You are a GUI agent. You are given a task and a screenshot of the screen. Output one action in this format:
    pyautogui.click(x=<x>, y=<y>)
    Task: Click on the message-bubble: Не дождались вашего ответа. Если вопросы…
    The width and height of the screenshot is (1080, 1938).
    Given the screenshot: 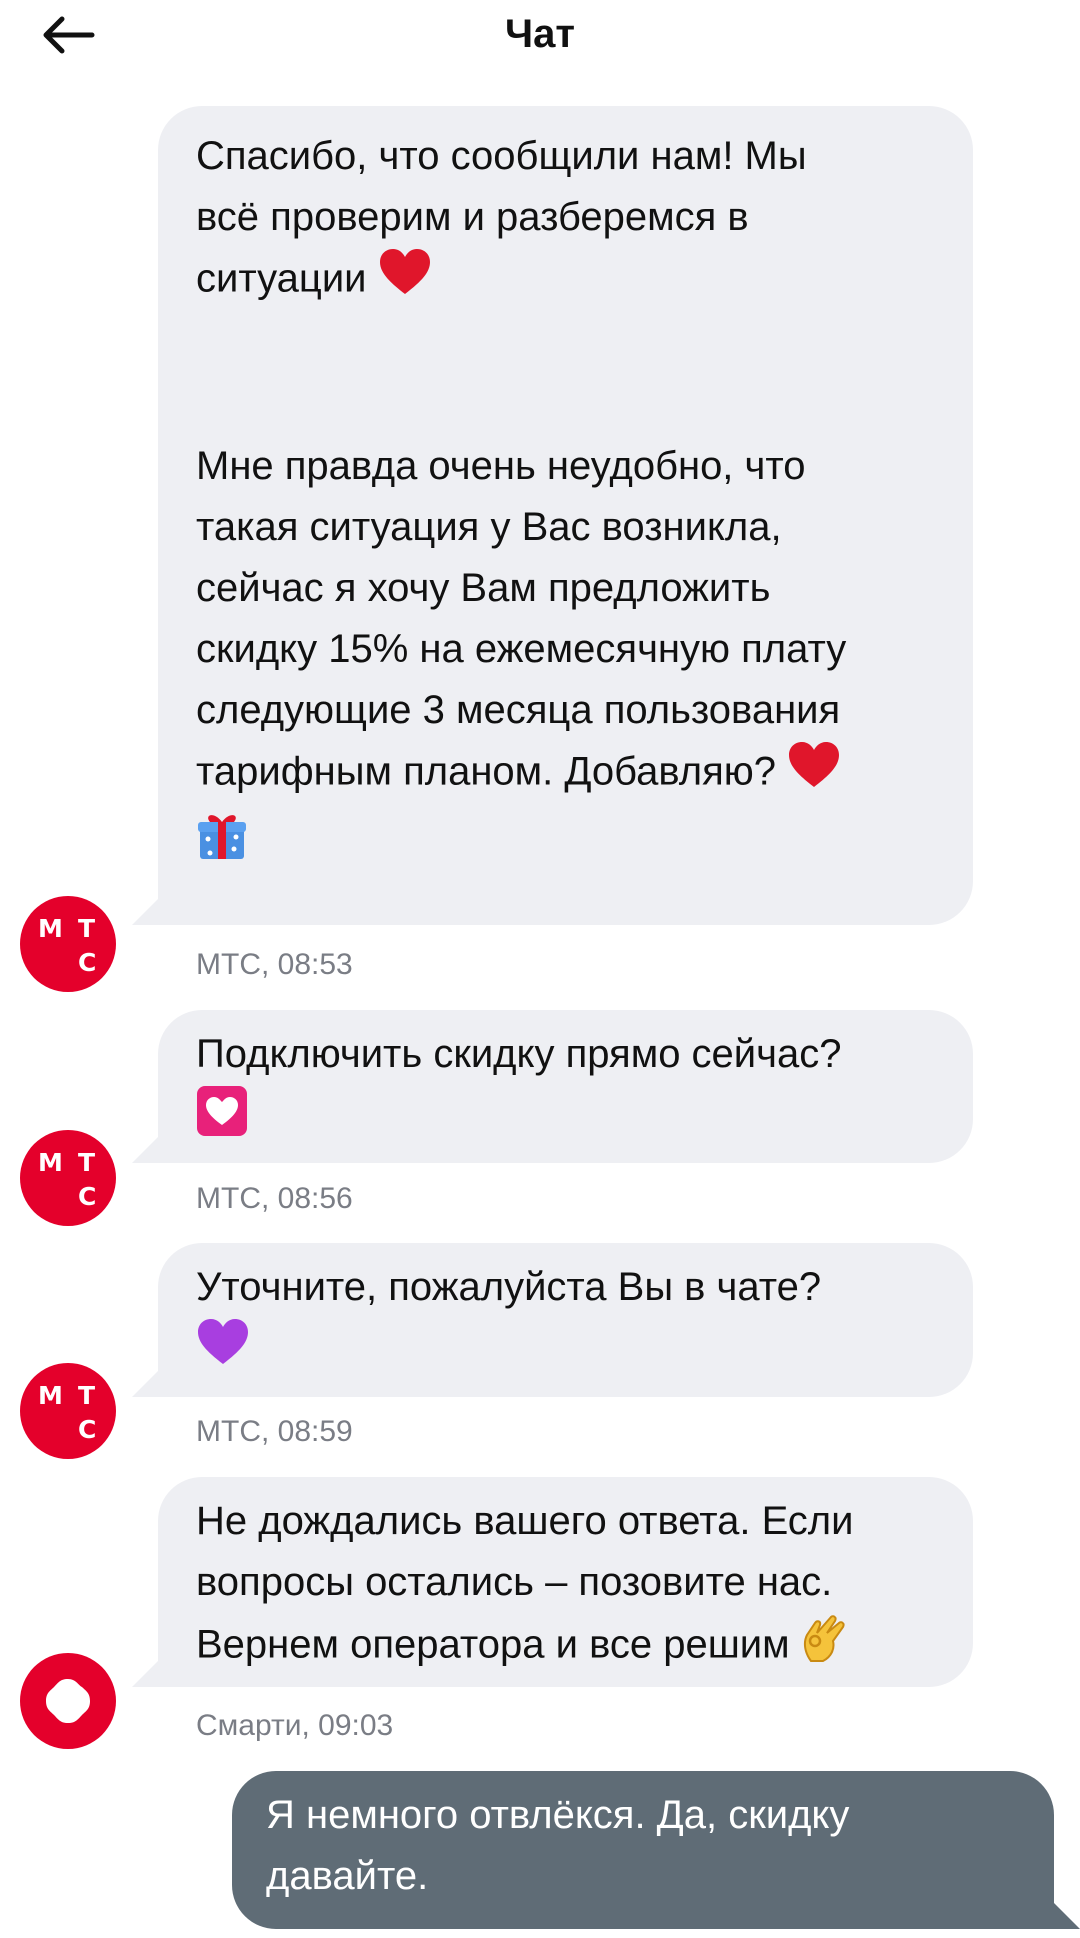 What is the action you would take?
    pyautogui.click(x=565, y=1582)
    